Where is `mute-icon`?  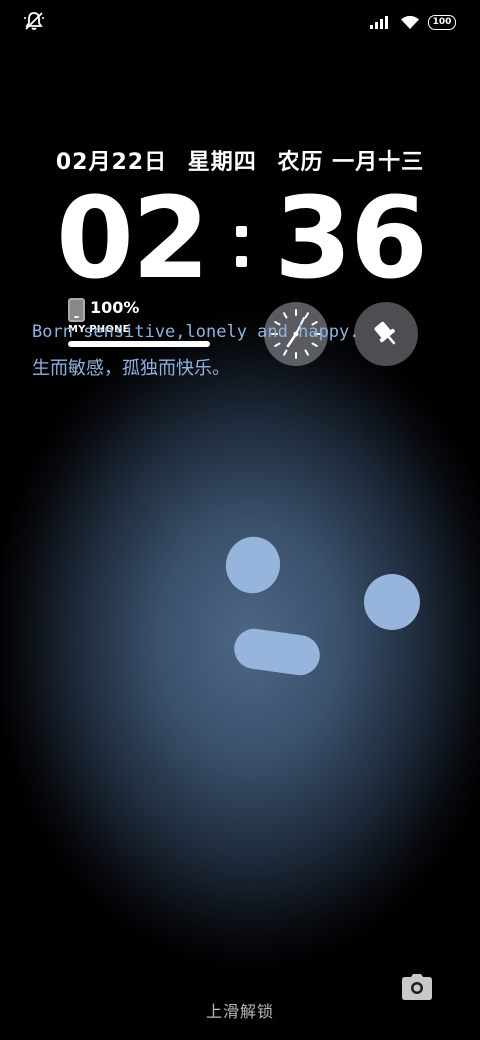 mute-icon is located at coordinates (34, 21).